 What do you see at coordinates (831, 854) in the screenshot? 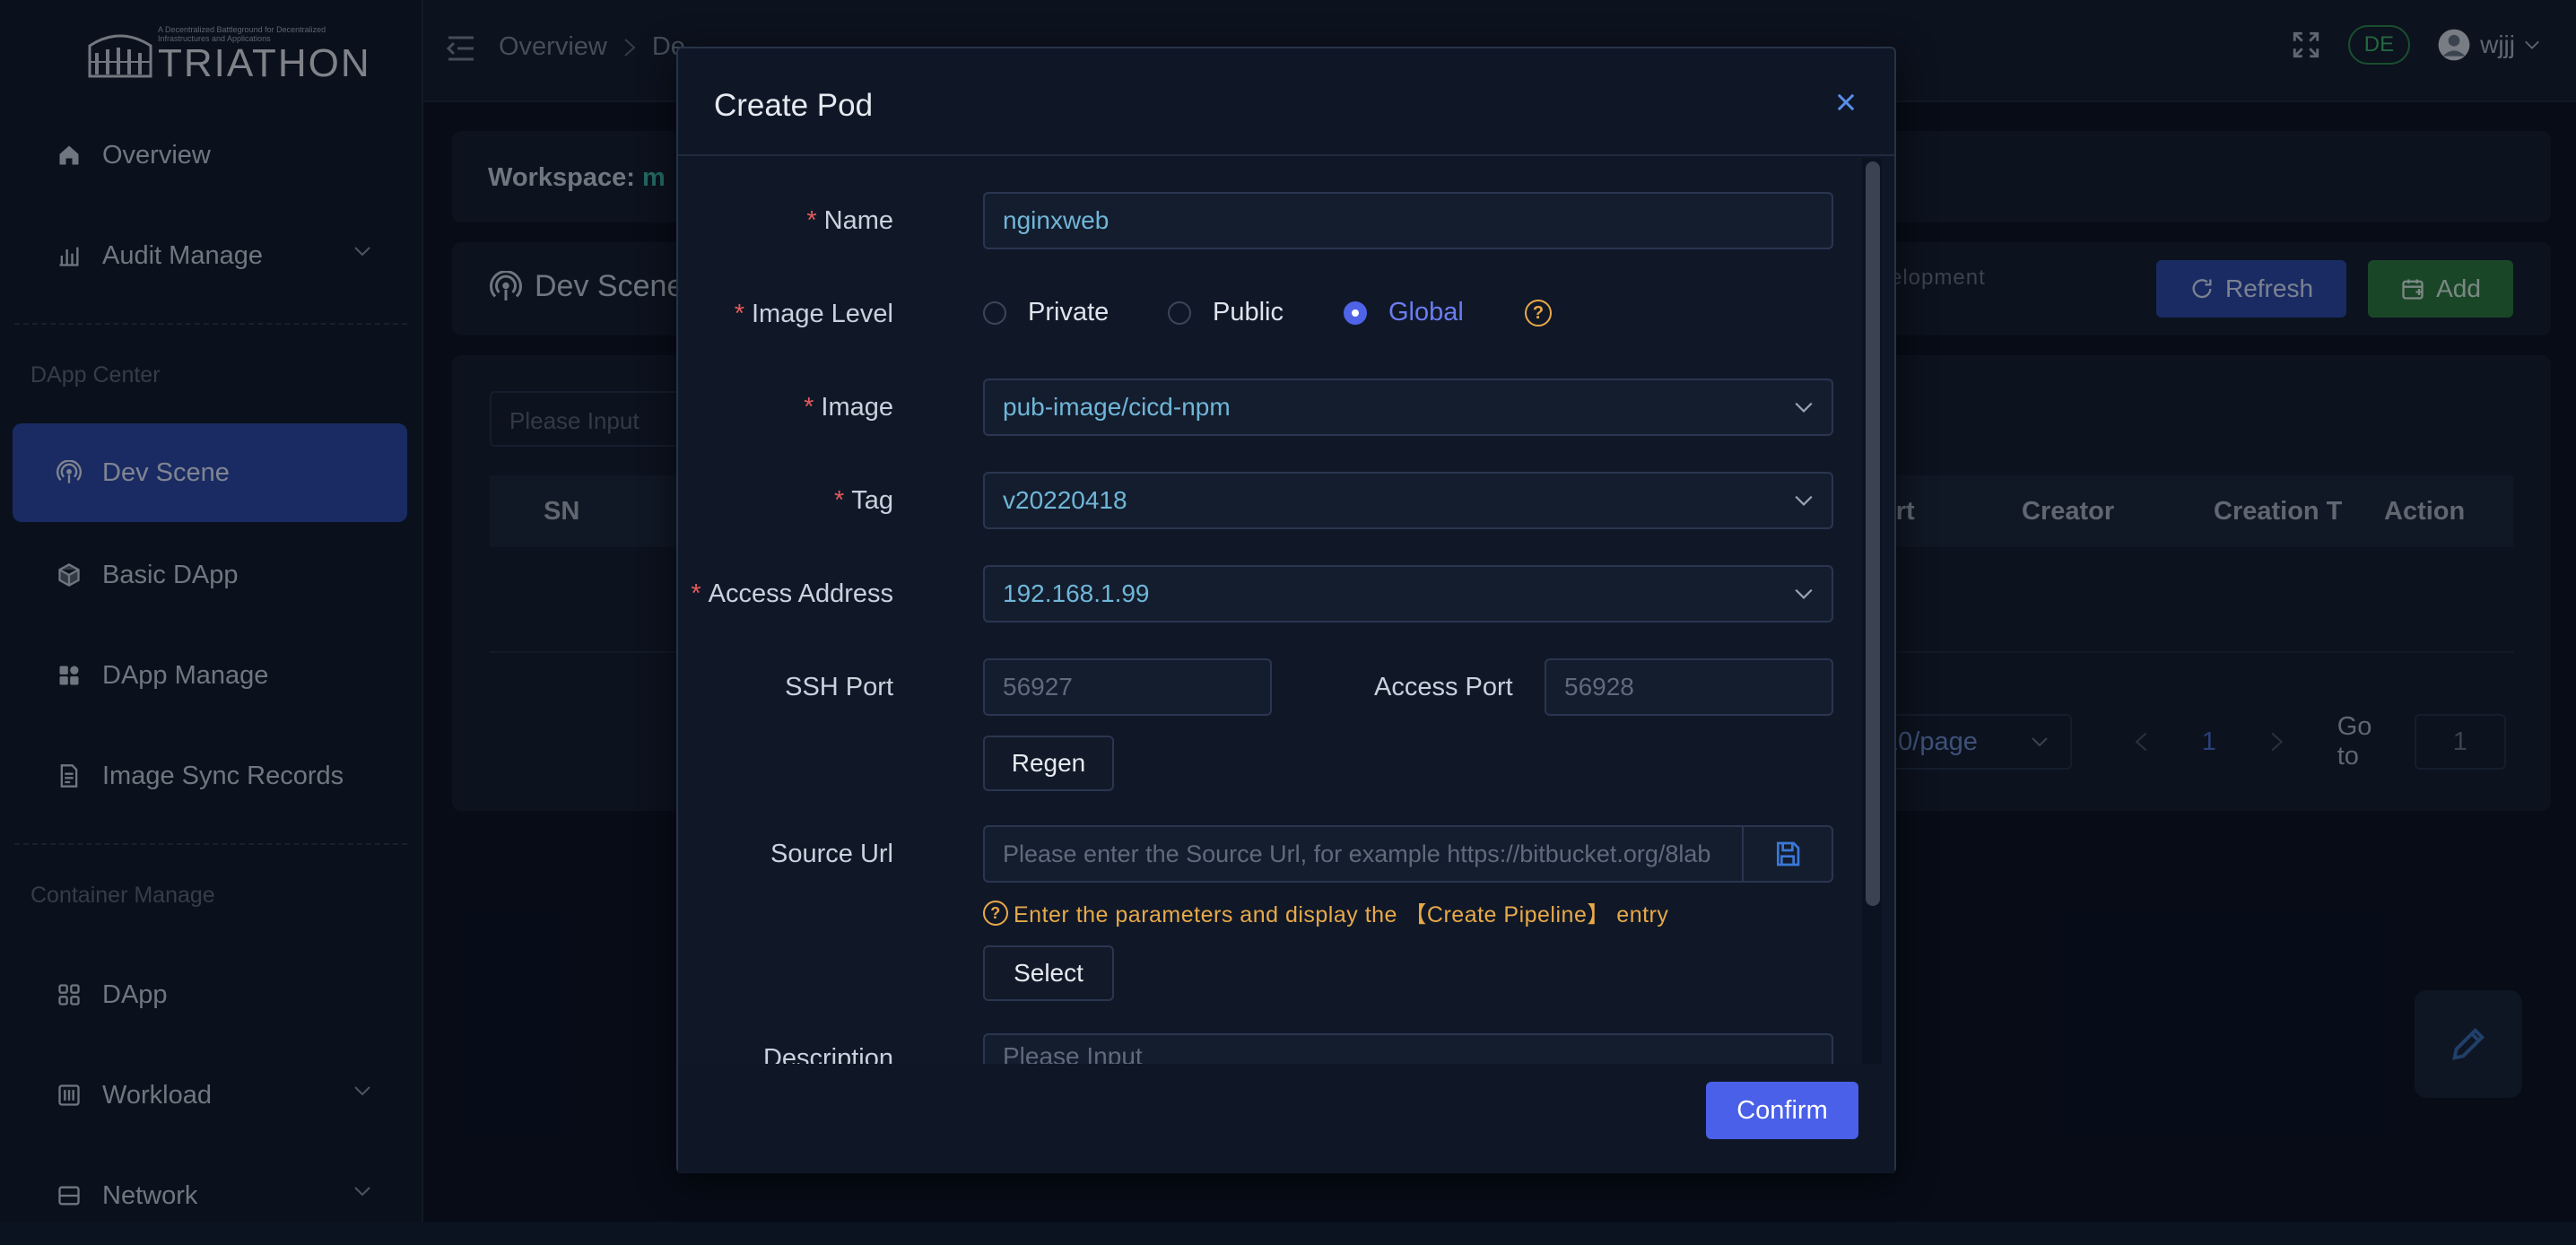
I see `source-url-label: Source Url` at bounding box center [831, 854].